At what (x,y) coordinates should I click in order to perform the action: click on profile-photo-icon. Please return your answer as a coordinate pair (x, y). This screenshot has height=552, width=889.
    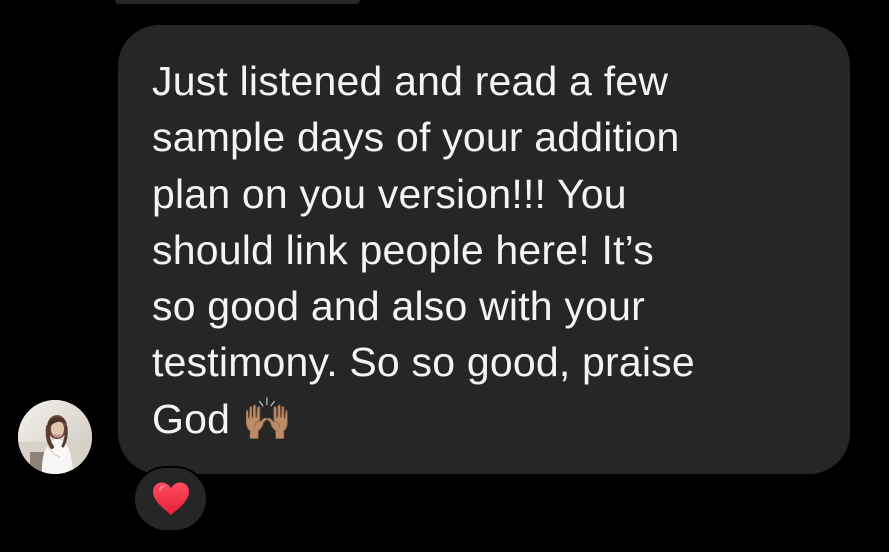
    Looking at the image, I should click on (55, 437).